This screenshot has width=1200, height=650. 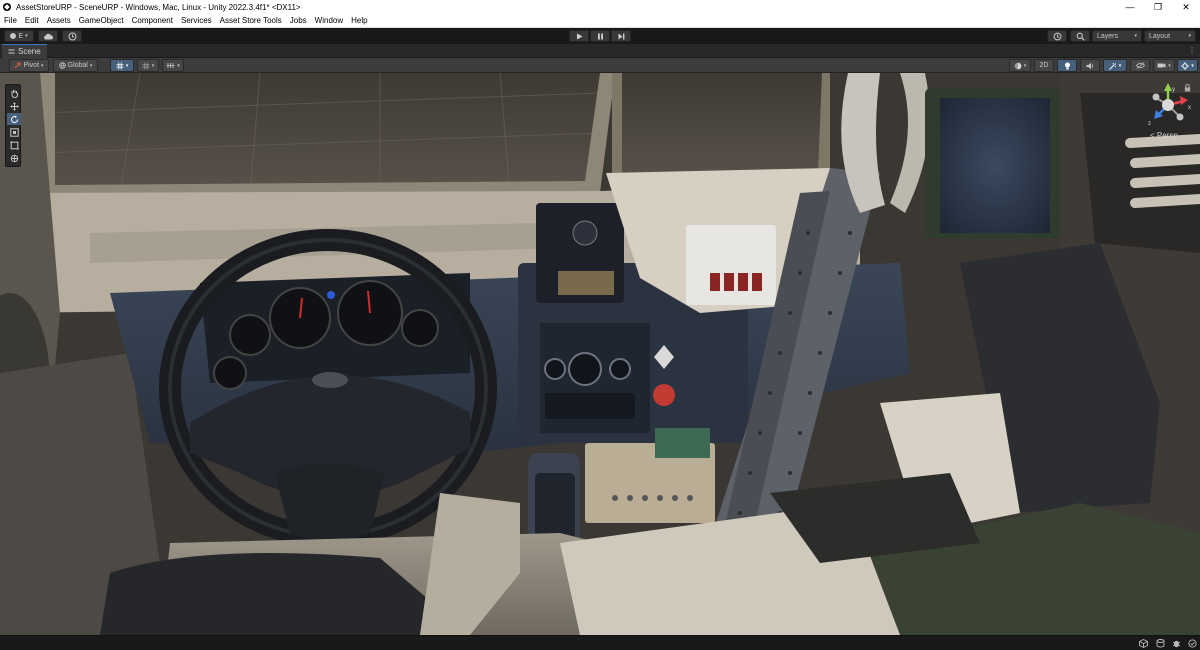 I want to click on menu-file: File, so click(x=10, y=20).